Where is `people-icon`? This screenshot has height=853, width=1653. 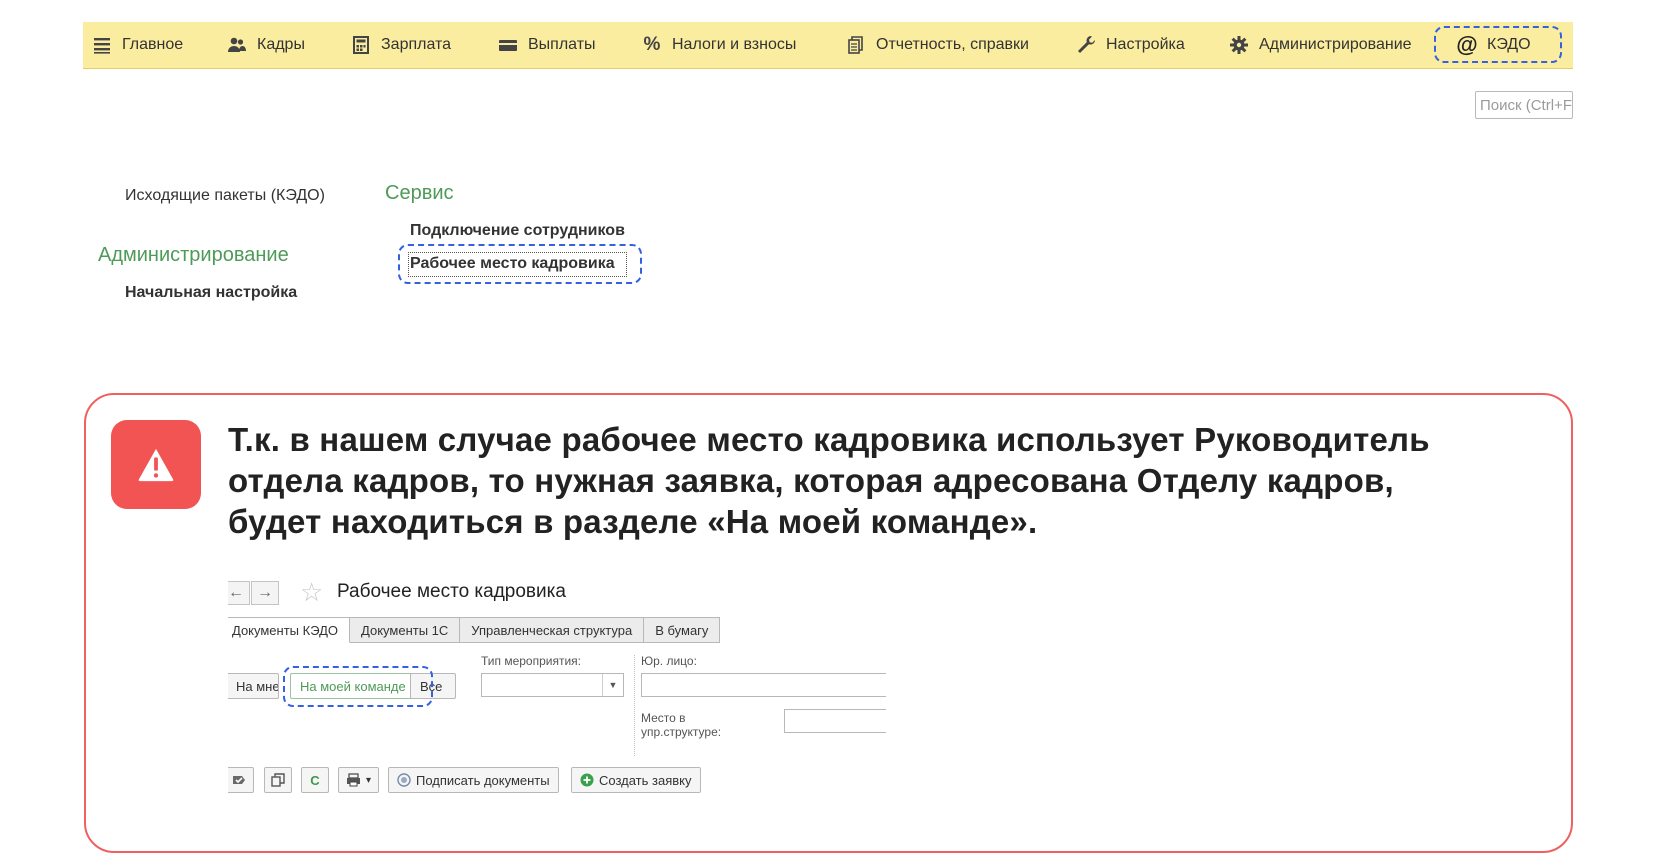 people-icon is located at coordinates (237, 45).